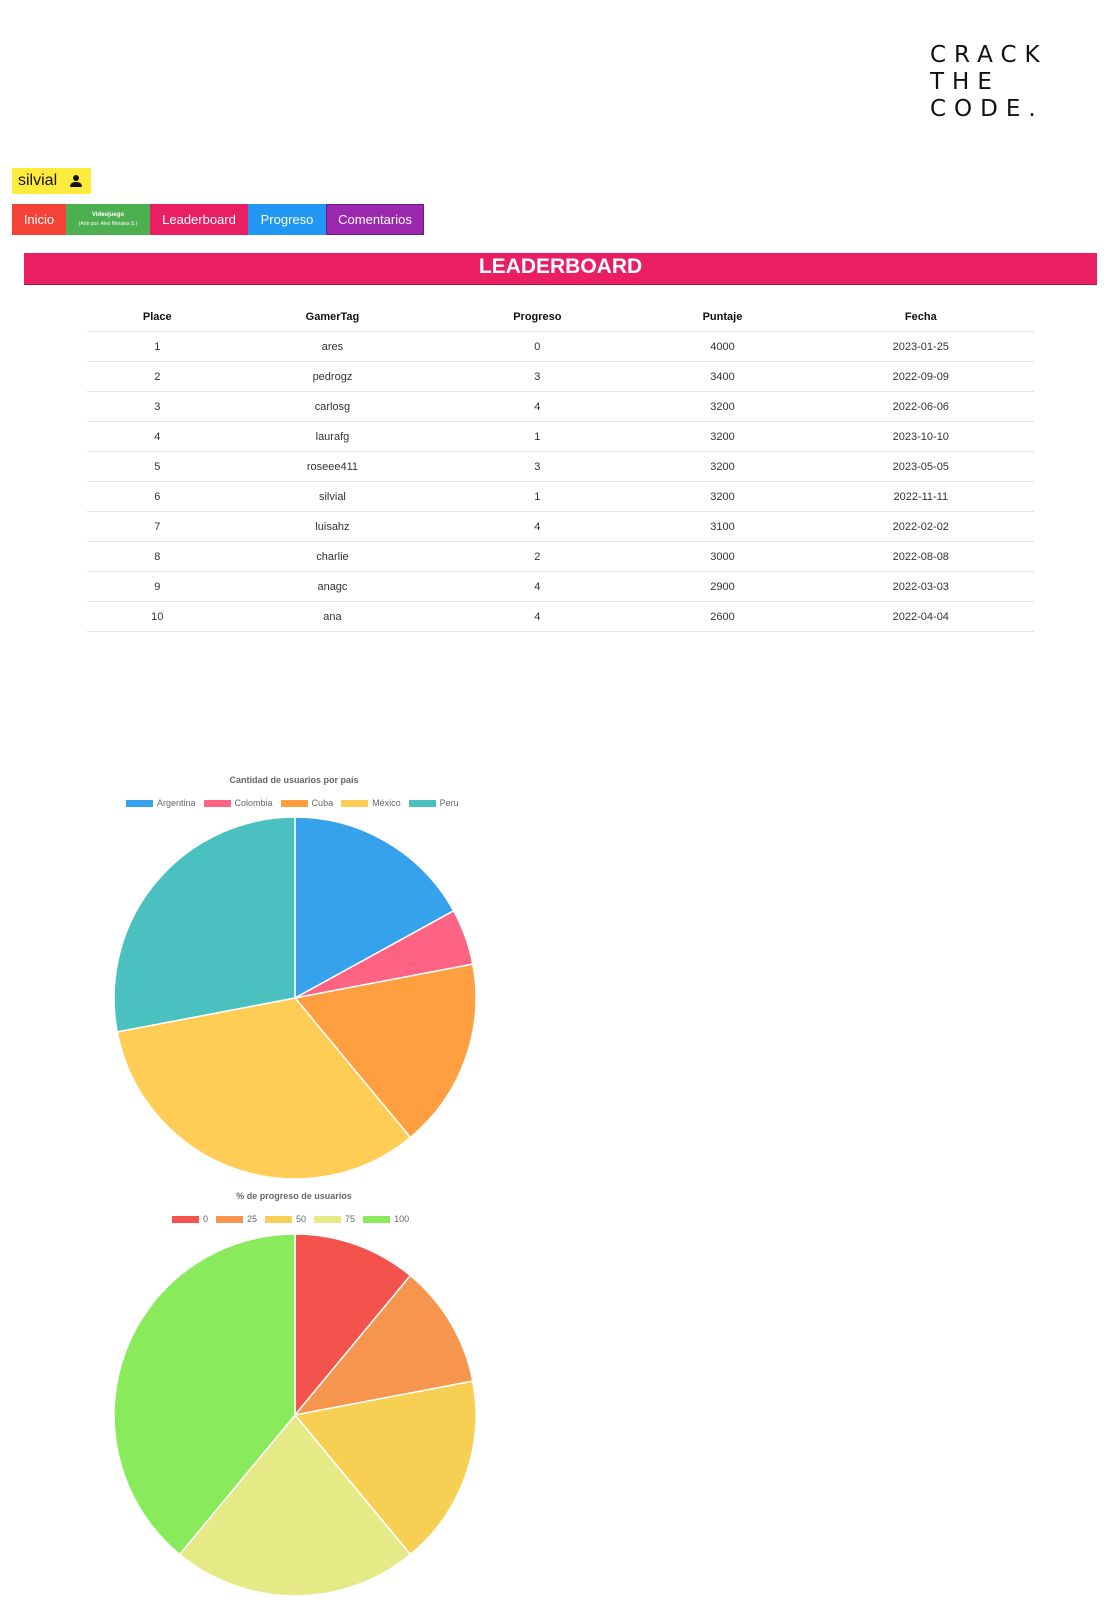  Describe the element at coordinates (253, 803) in the screenshot. I see `legend-label: Colombia` at that location.